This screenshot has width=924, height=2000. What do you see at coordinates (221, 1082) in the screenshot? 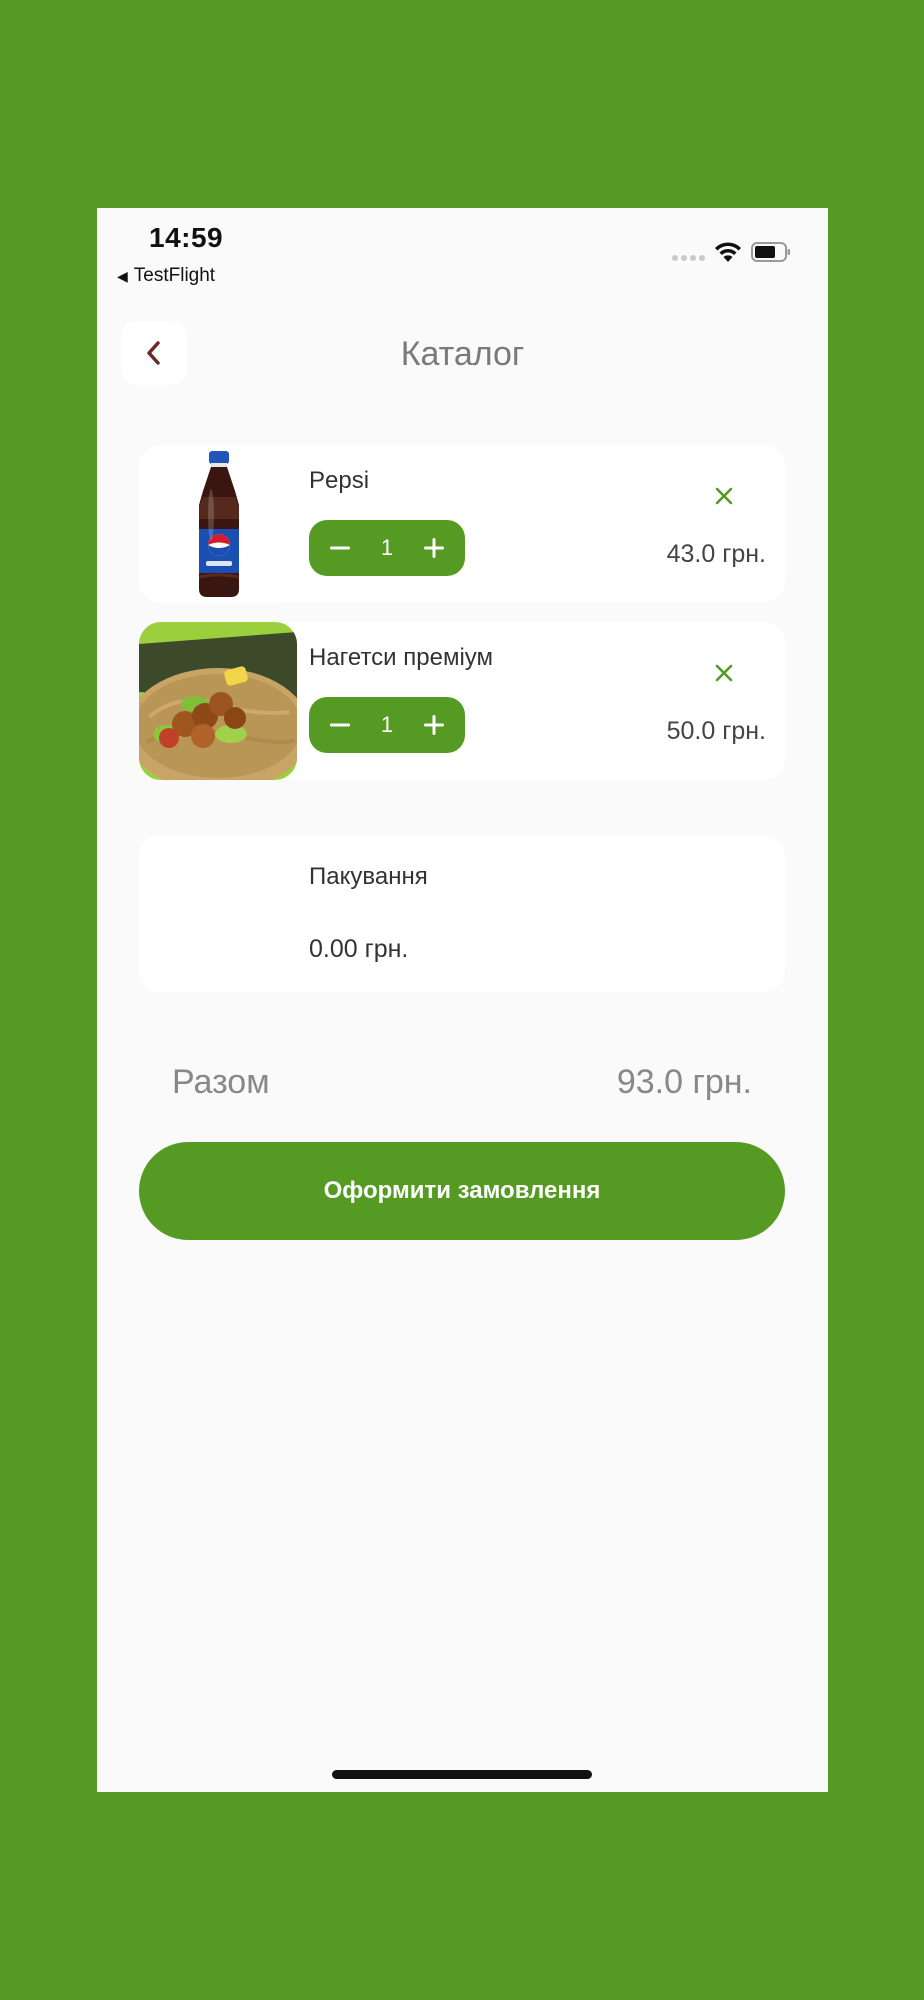
I see `total-label: Разом` at bounding box center [221, 1082].